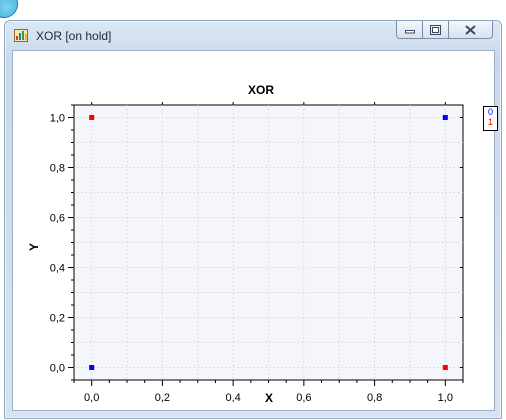  Describe the element at coordinates (232, 398) in the screenshot. I see `x-tick-label: 0,4` at that location.